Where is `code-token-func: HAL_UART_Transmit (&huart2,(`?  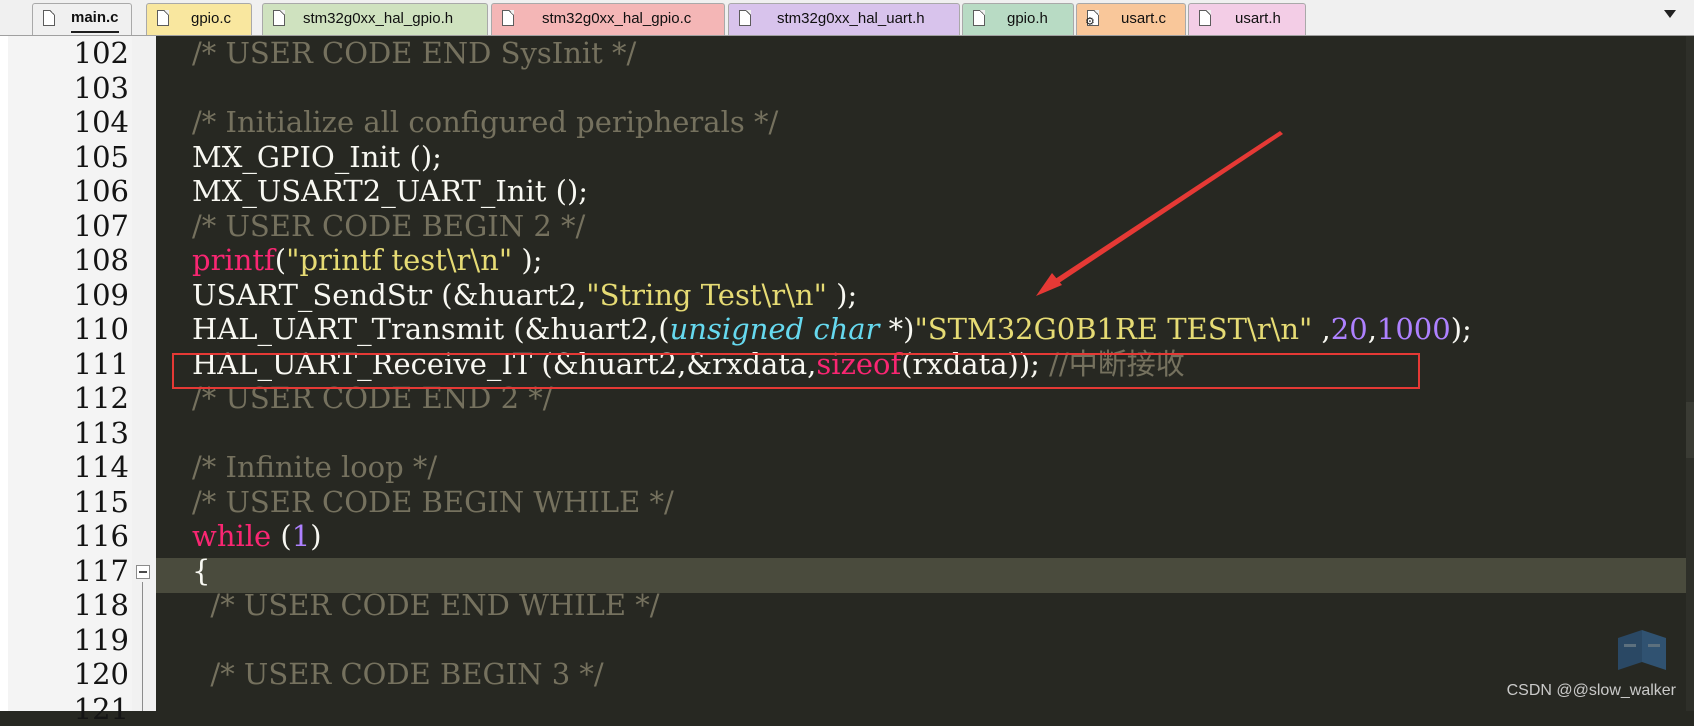 code-token-func: HAL_UART_Transmit (&huart2,( is located at coordinates (431, 329).